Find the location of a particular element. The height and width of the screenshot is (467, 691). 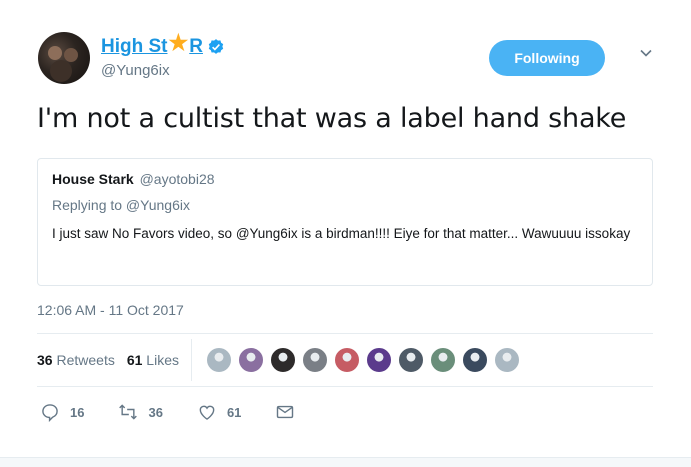

quoted-author: House Stark @ayotobi28 is located at coordinates (345, 179).